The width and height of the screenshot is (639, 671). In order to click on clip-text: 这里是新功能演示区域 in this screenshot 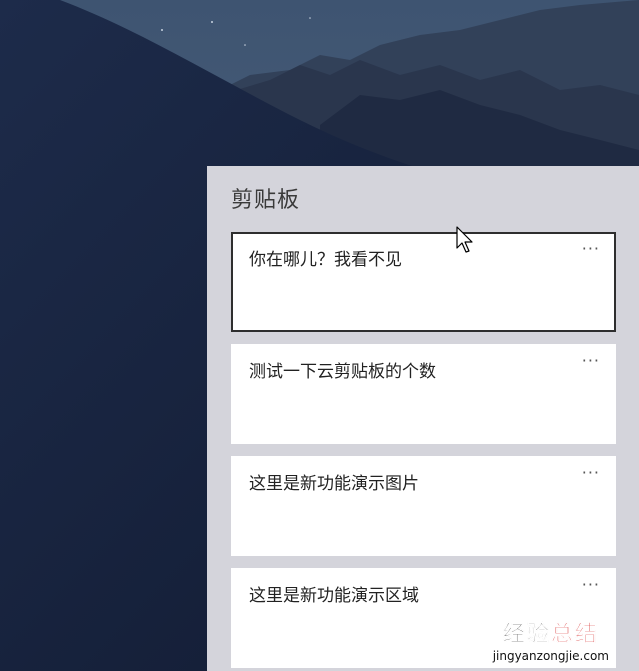, I will do `click(334, 596)`.